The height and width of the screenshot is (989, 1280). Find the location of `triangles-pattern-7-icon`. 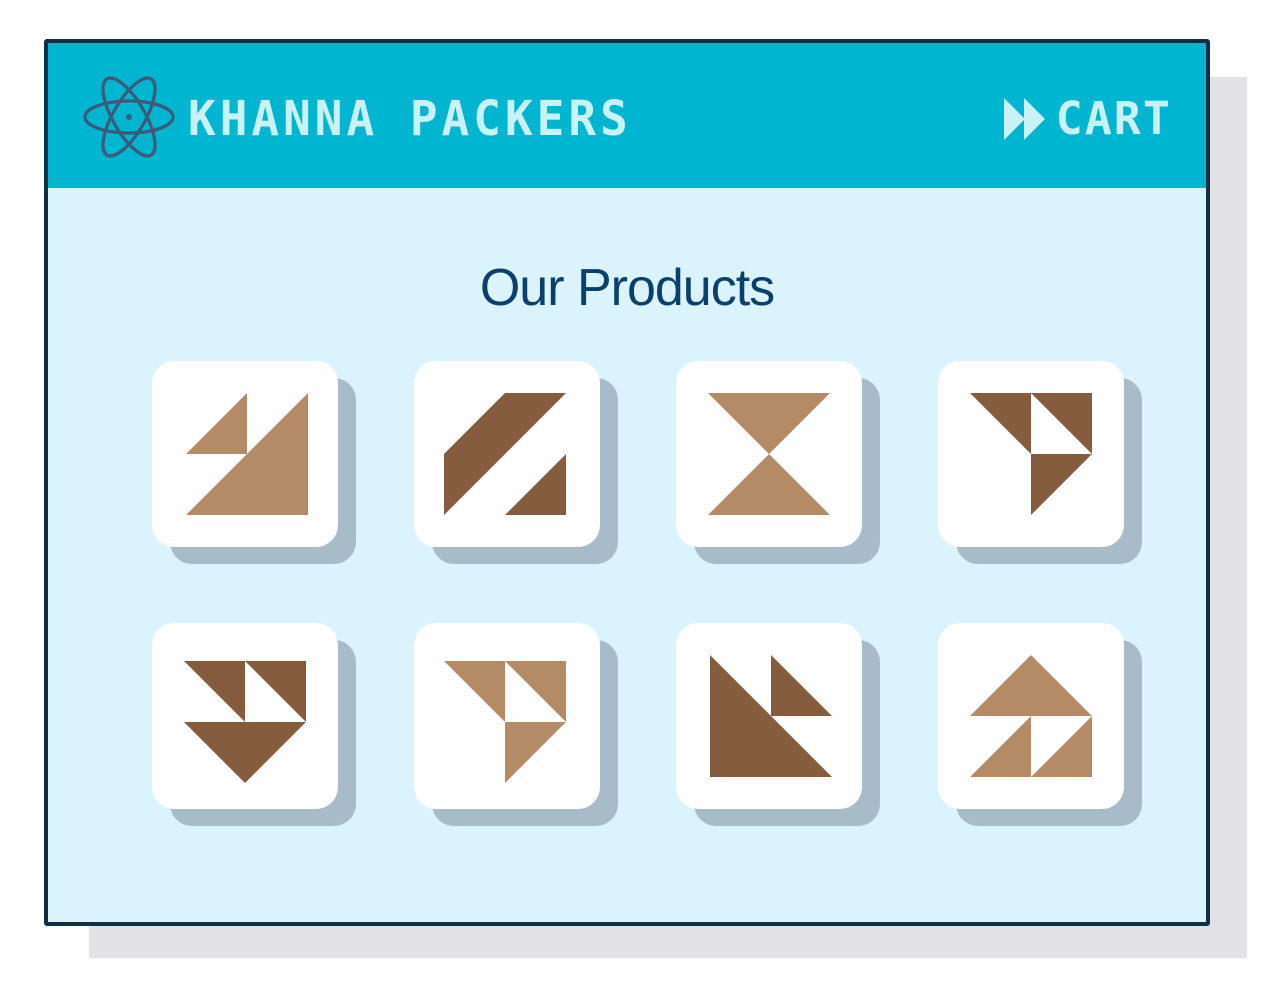

triangles-pattern-7-icon is located at coordinates (771, 716).